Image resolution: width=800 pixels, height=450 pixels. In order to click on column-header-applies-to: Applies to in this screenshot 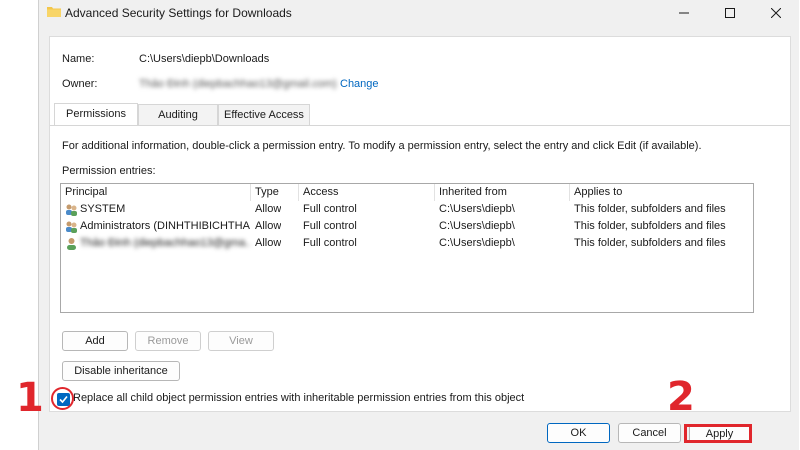, I will do `click(661, 192)`.